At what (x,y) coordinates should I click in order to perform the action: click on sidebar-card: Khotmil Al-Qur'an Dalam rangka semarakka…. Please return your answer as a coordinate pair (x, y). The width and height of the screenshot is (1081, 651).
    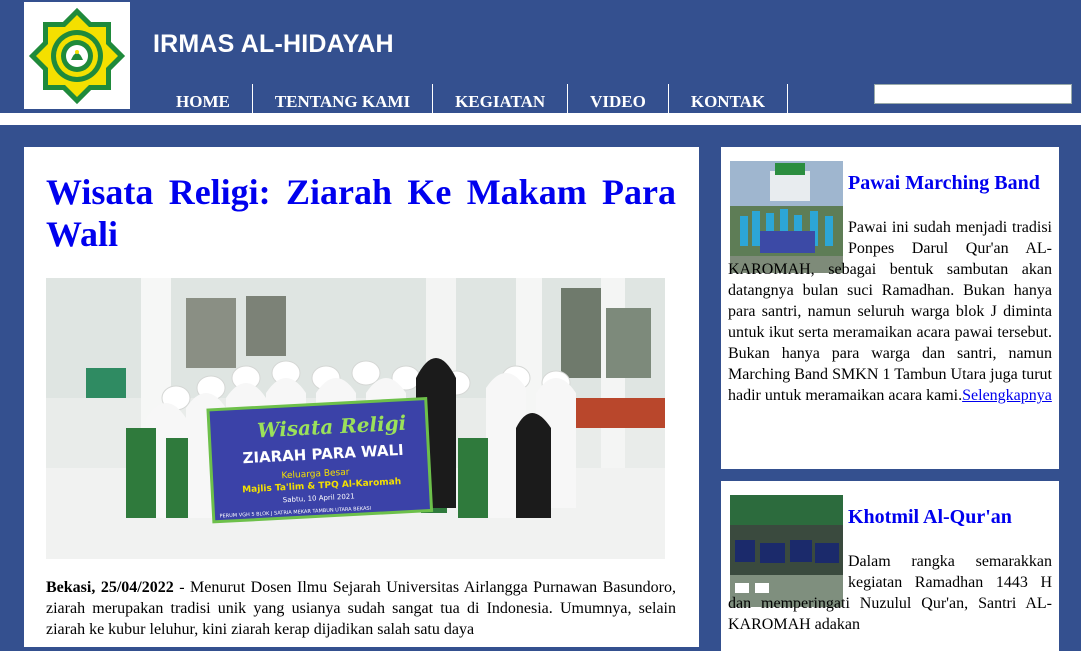
    Looking at the image, I should click on (890, 566).